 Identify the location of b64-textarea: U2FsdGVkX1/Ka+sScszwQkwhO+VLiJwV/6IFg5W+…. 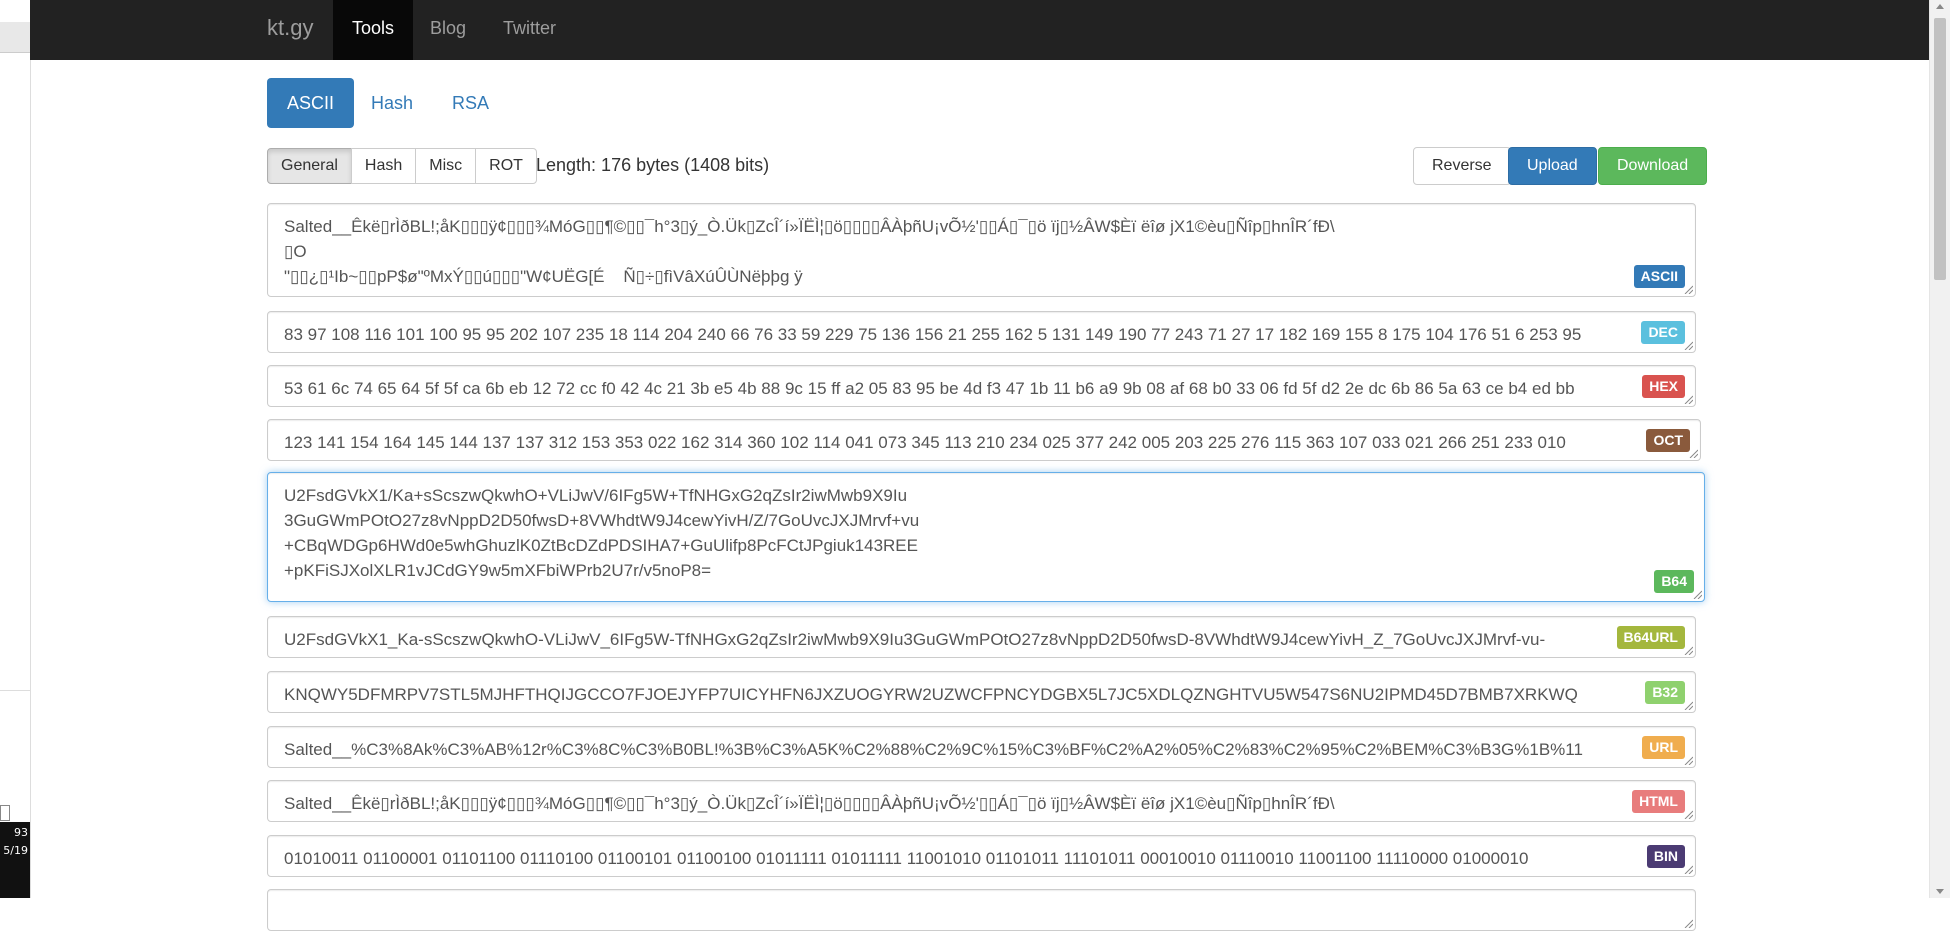
(986, 537).